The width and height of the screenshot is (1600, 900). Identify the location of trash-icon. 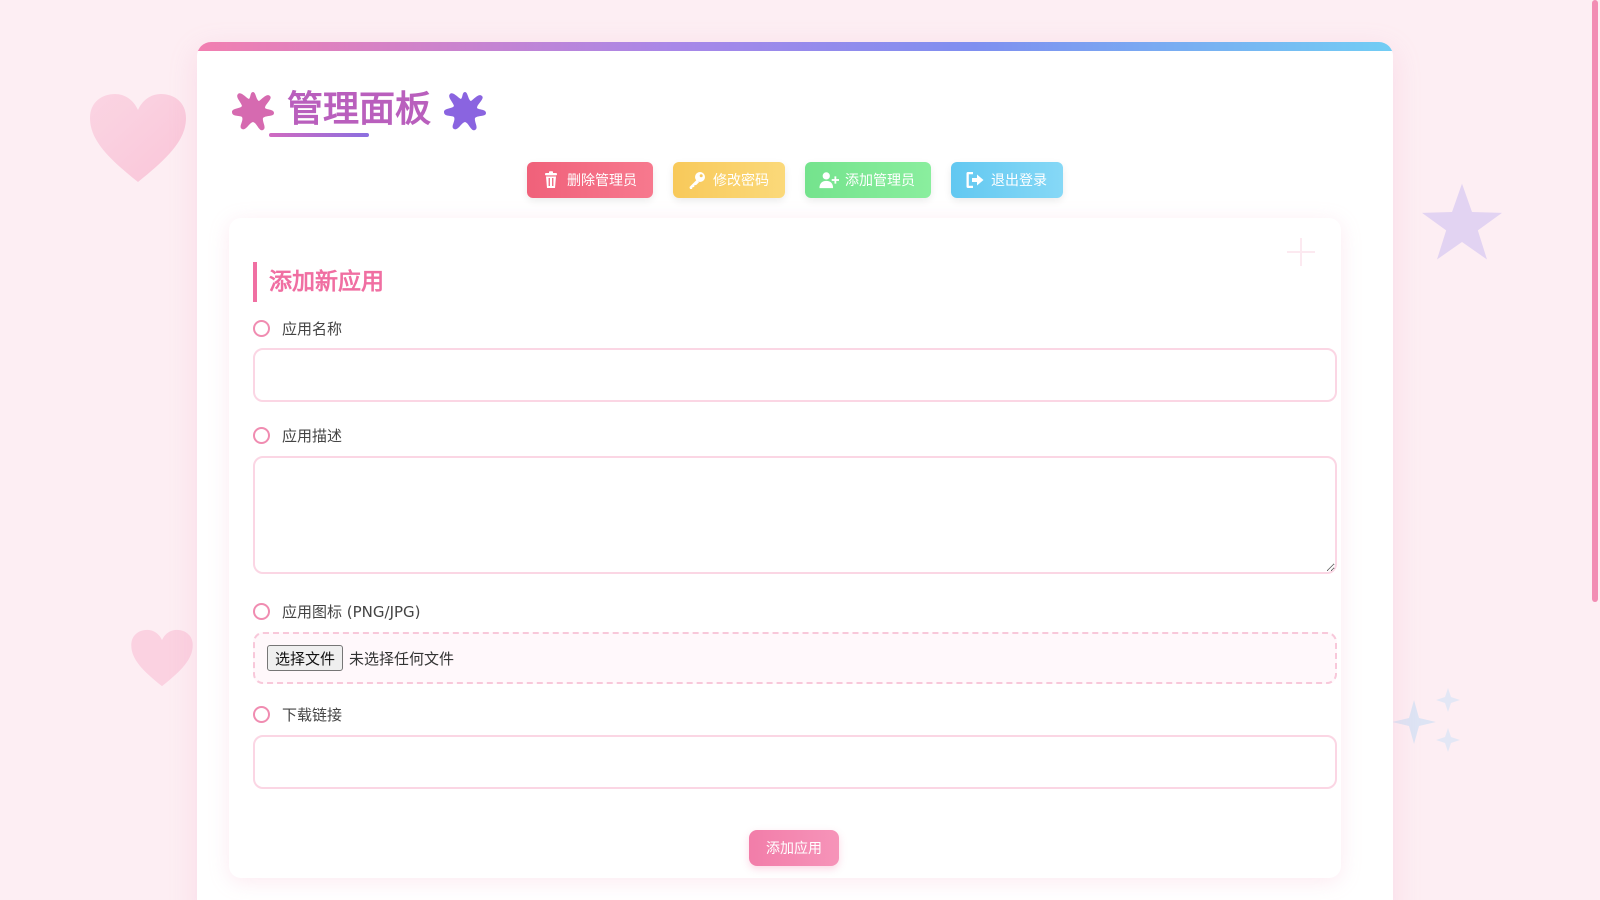
(551, 179).